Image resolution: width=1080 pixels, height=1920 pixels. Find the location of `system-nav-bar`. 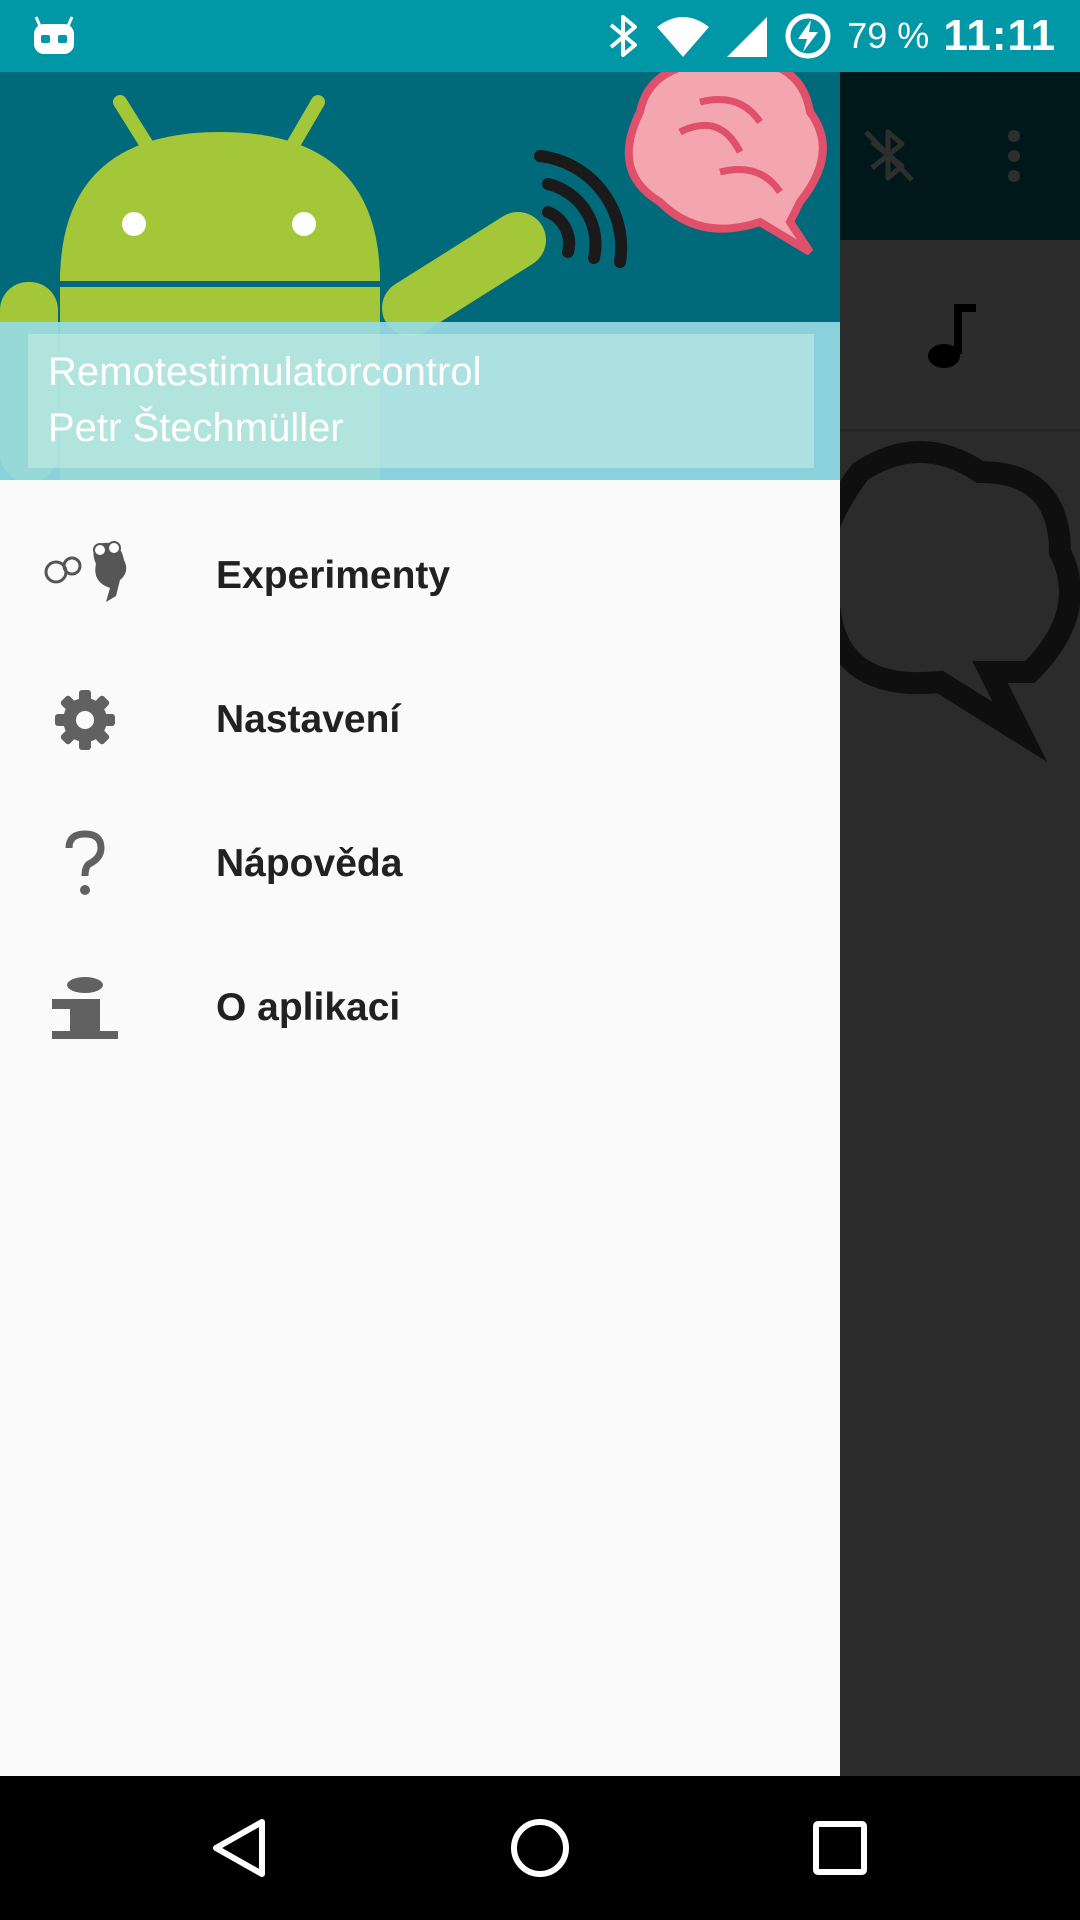

system-nav-bar is located at coordinates (540, 1848).